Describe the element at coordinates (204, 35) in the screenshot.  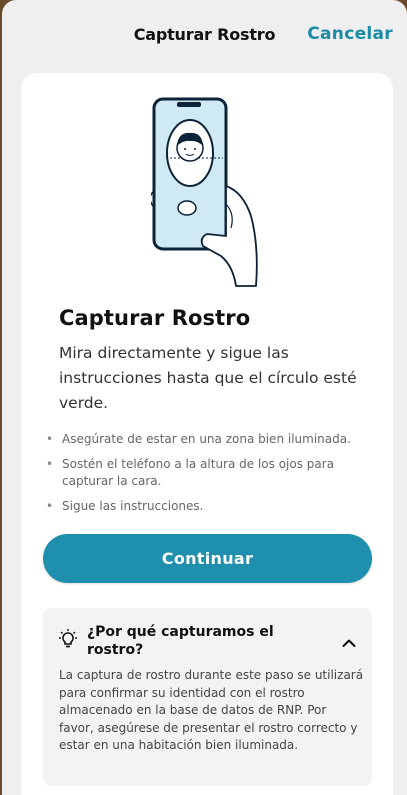
I see `nav-bar: Capturar Rostro Cancelar` at that location.